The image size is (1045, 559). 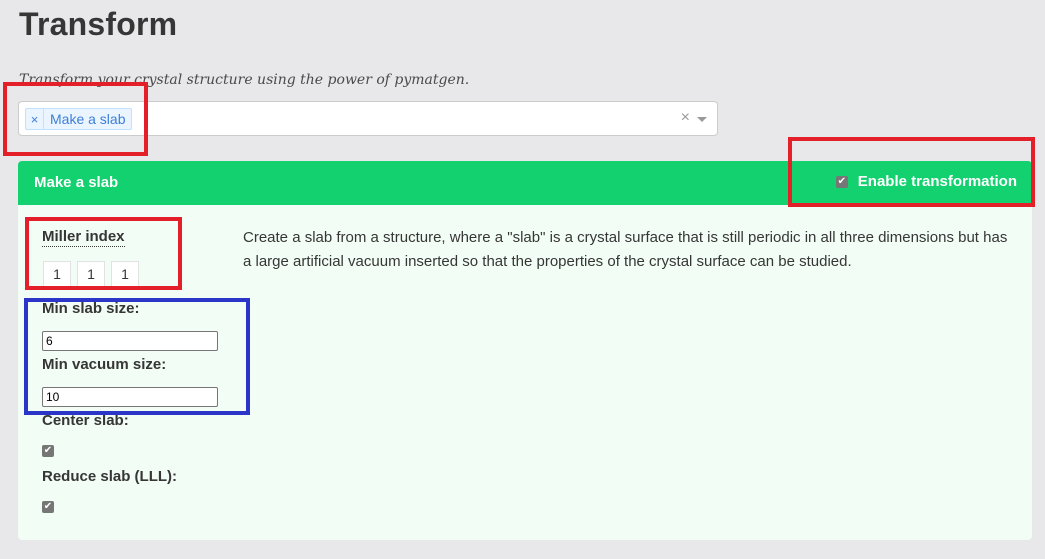 I want to click on transformation-select: × Make a slab ×, so click(x=368, y=118).